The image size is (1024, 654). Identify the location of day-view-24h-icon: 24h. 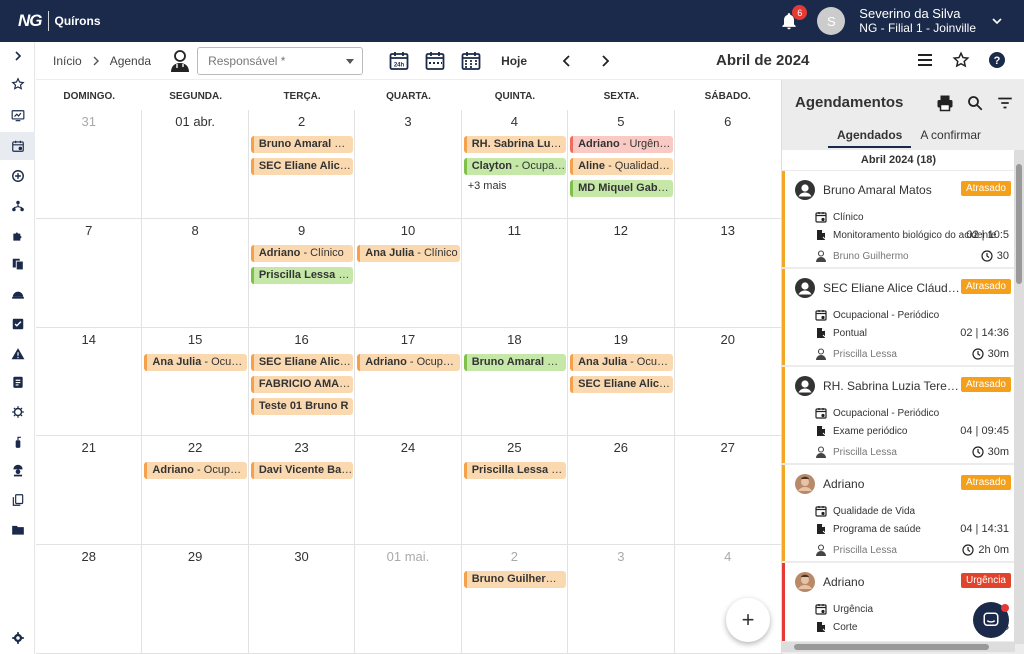
(399, 61).